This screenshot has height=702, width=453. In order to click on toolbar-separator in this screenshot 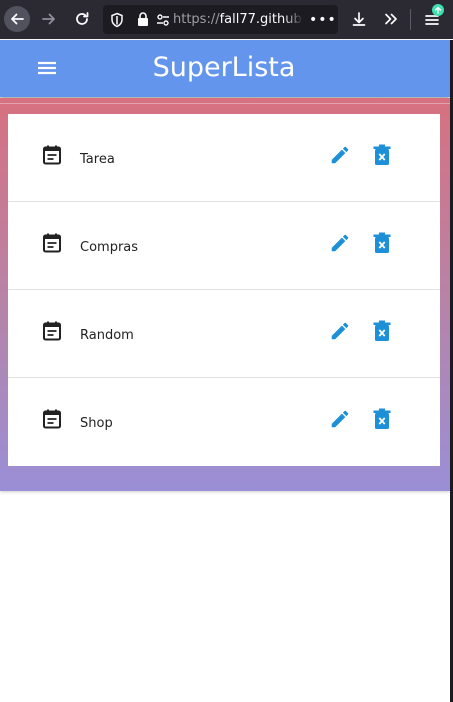, I will do `click(410, 19)`.